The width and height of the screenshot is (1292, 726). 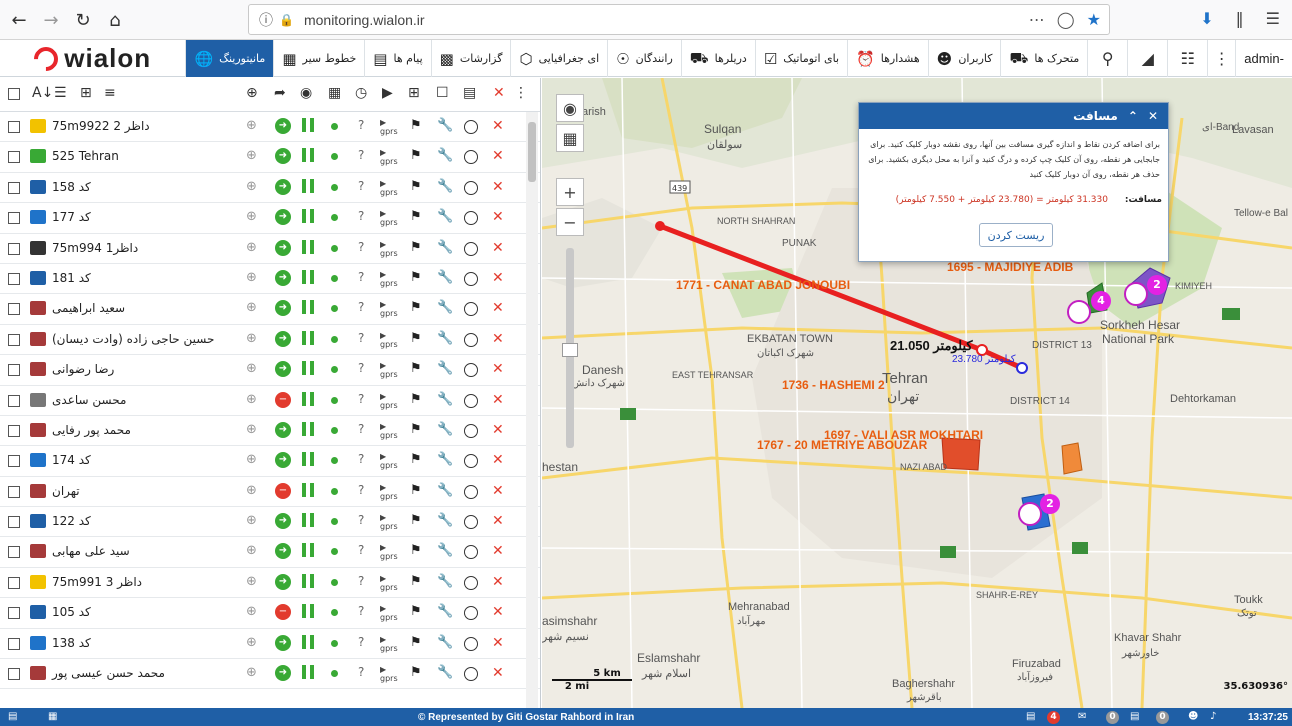 What do you see at coordinates (270, 461) in the screenshot?
I see `unit-row: 174 کد ⊕ ➜ ? ▶ gprs ⚑ 🔧 ✕` at bounding box center [270, 461].